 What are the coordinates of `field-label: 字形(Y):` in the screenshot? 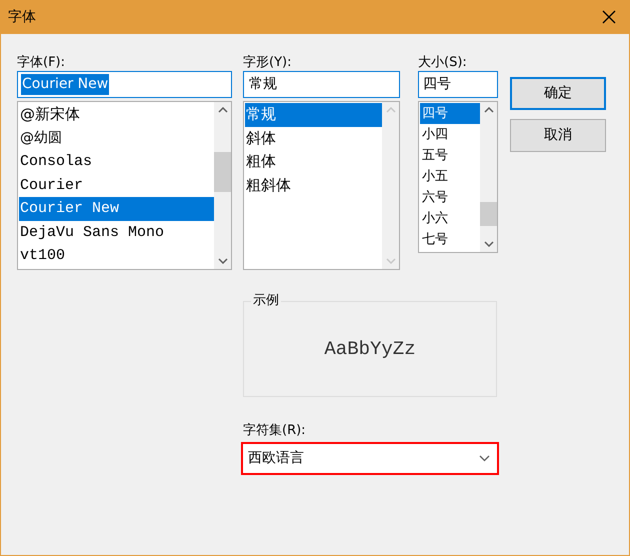 It's located at (267, 62).